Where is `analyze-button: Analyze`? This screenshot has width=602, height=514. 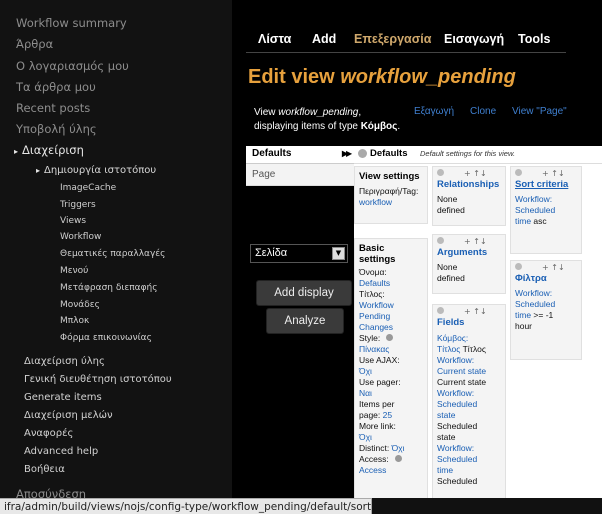 analyze-button: Analyze is located at coordinates (305, 321).